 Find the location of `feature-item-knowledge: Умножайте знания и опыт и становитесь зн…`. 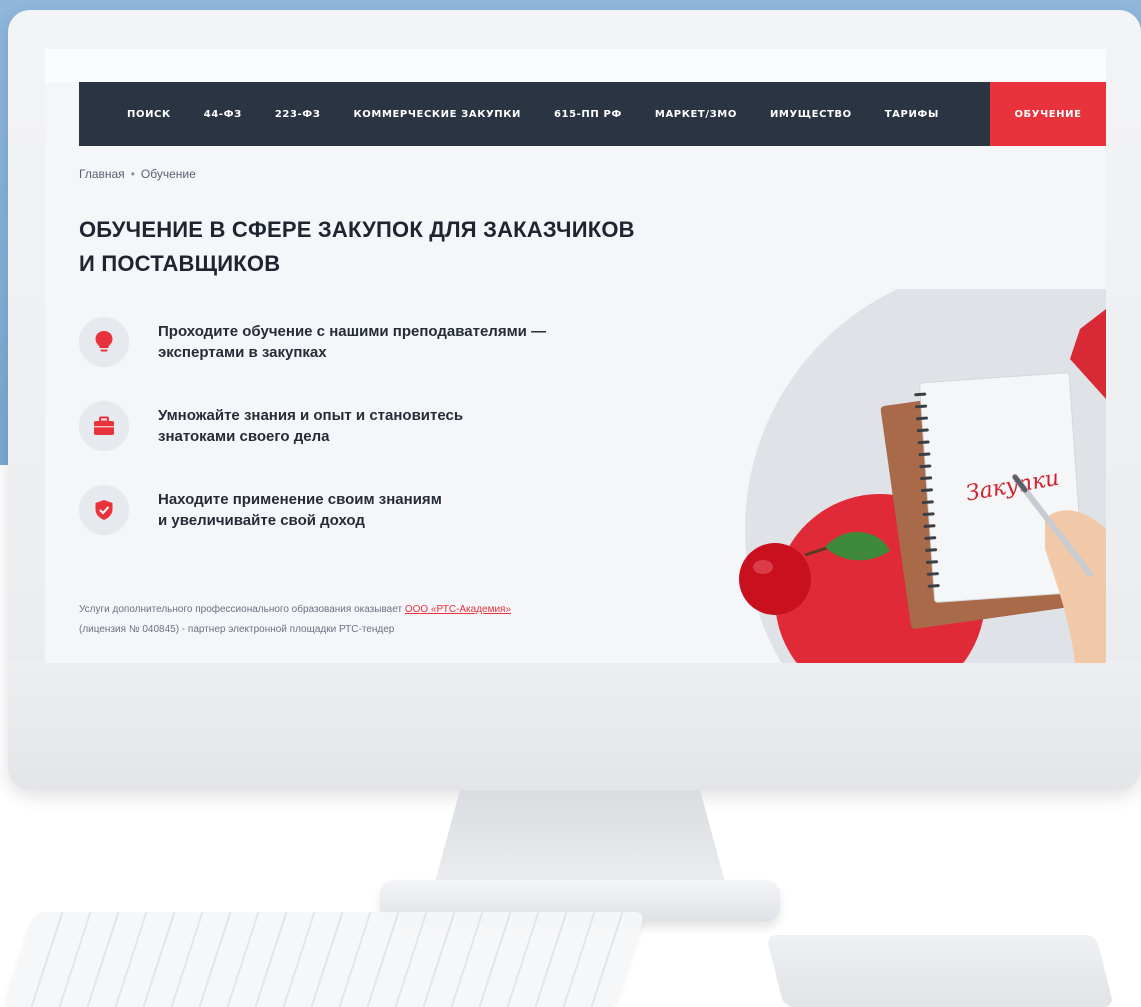

feature-item-knowledge: Умножайте знания и опыт и становитесь зн… is located at coordinates (359, 431).